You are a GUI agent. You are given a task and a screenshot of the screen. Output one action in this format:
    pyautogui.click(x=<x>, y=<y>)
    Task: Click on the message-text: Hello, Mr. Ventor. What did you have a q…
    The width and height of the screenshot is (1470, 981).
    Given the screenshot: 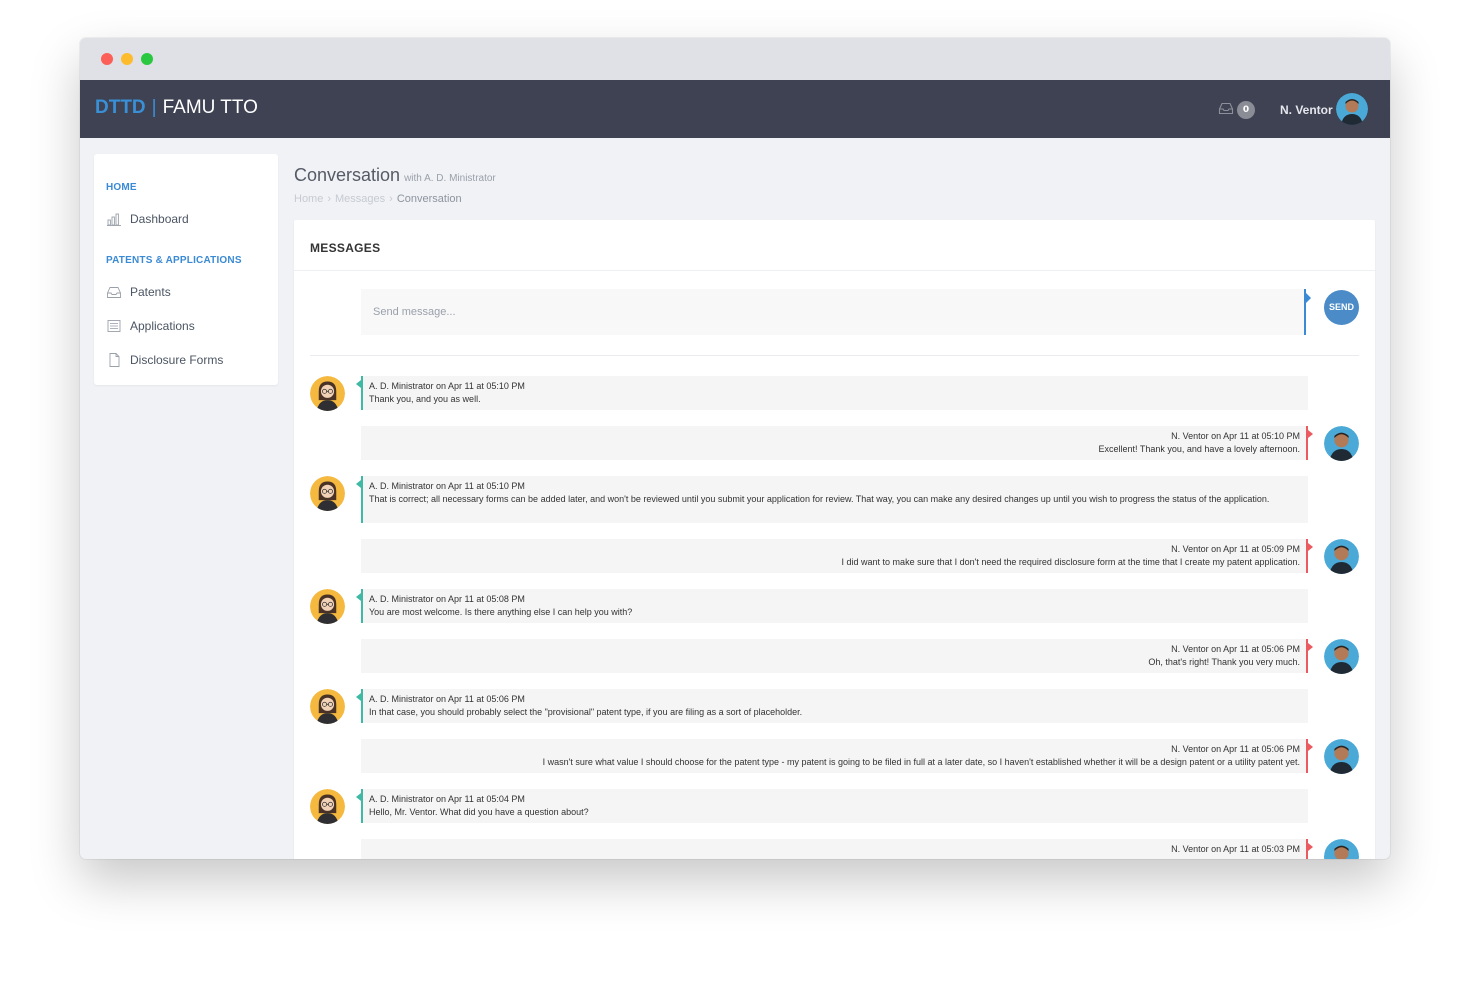 What is the action you would take?
    pyautogui.click(x=479, y=812)
    